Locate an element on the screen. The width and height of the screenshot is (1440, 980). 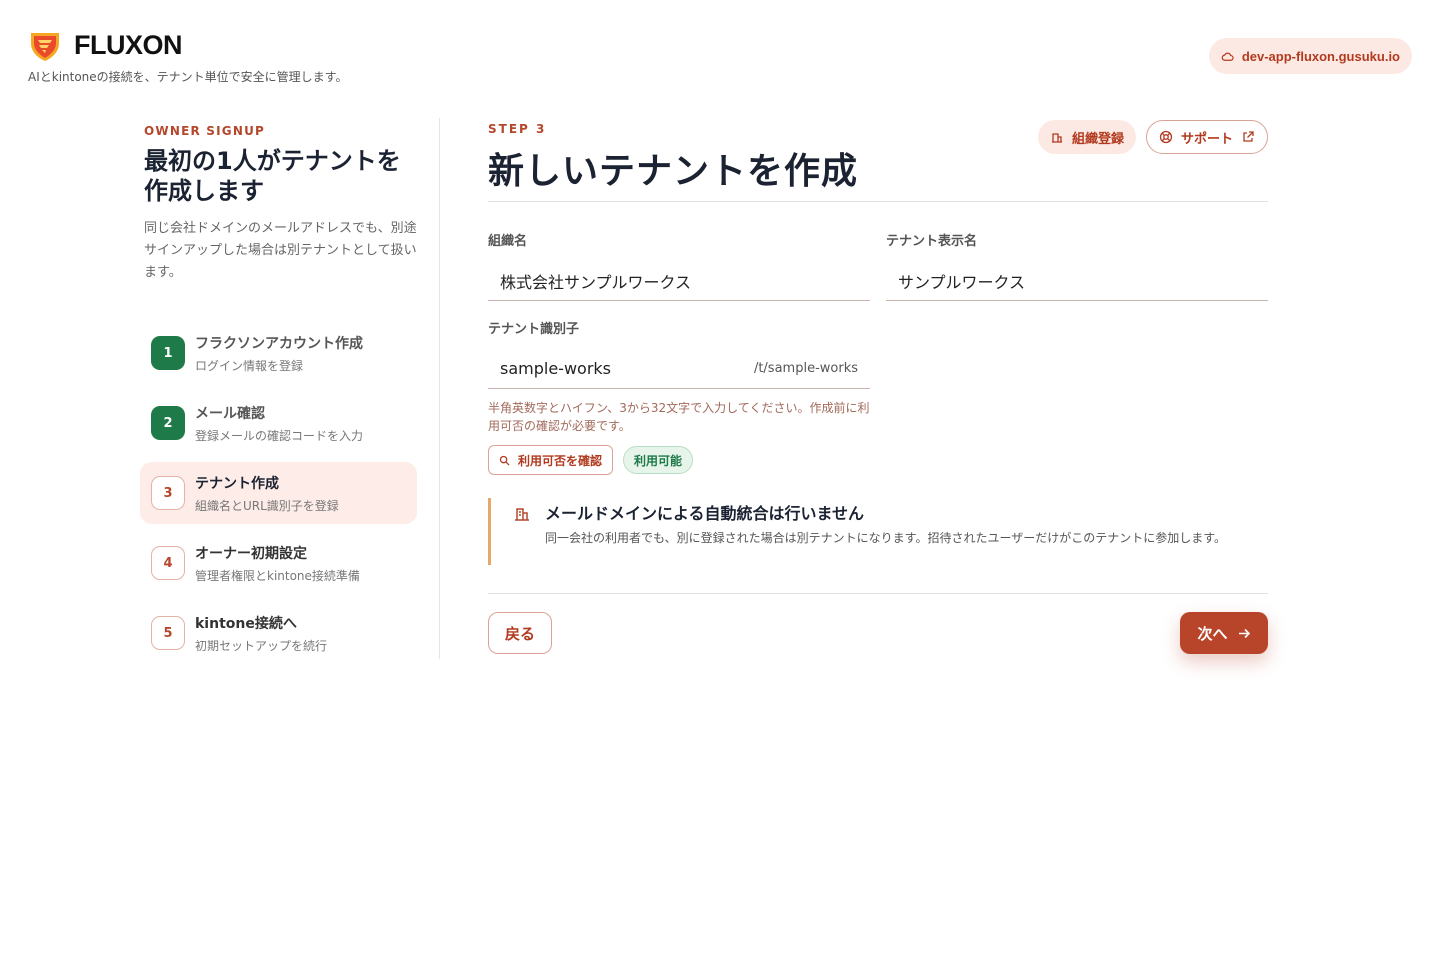
support-label: サポート is located at coordinates (1206, 139).